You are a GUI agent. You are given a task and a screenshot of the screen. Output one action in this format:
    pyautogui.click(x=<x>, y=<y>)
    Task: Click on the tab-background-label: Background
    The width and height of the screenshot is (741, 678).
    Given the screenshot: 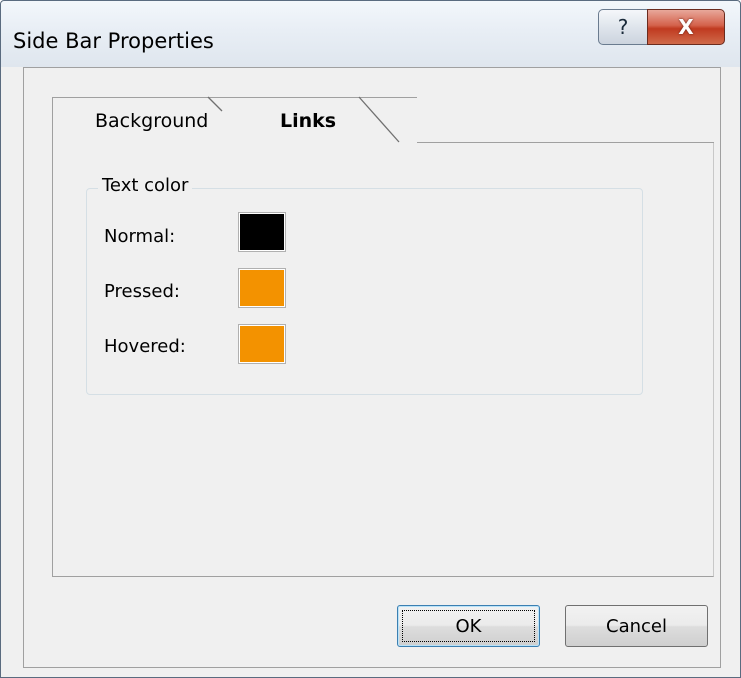 What is the action you would take?
    pyautogui.click(x=152, y=121)
    